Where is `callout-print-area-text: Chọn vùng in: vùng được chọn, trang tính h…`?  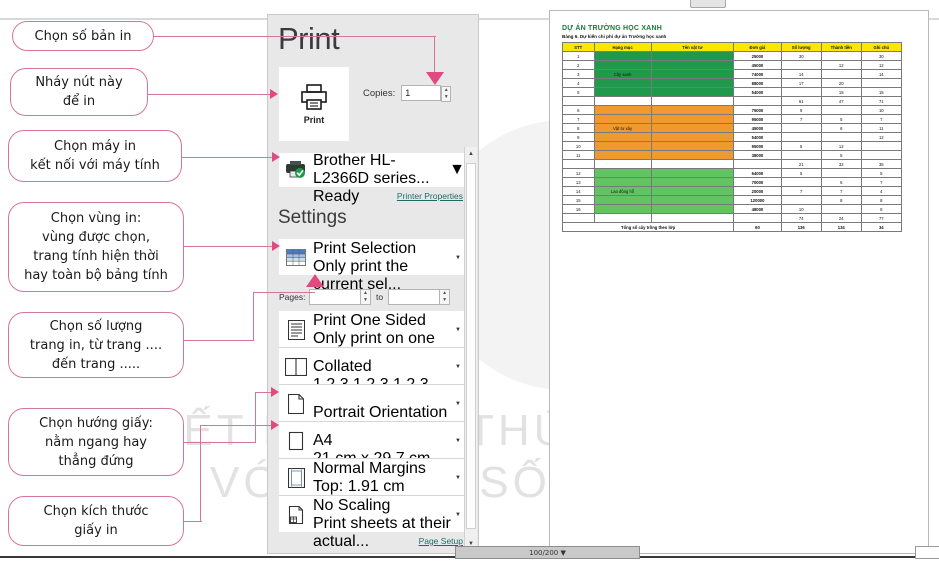
callout-print-area-text: Chọn vùng in: vùng được chọn, trang tính h… is located at coordinates (96, 247).